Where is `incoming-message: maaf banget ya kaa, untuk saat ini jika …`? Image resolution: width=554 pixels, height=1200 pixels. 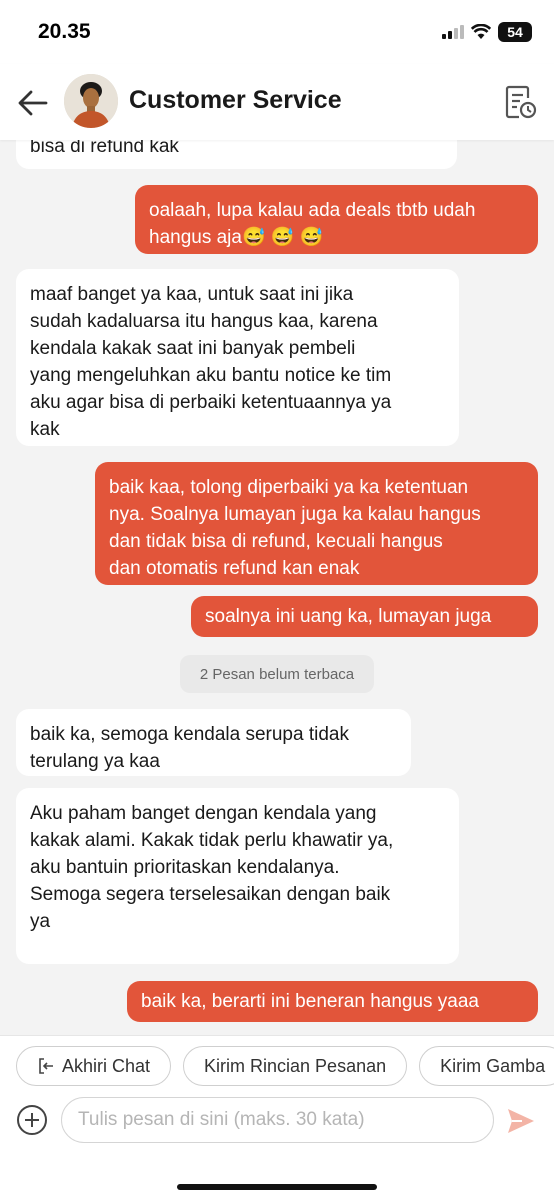
incoming-message: maaf banget ya kaa, untuk saat ini jika … is located at coordinates (237, 357).